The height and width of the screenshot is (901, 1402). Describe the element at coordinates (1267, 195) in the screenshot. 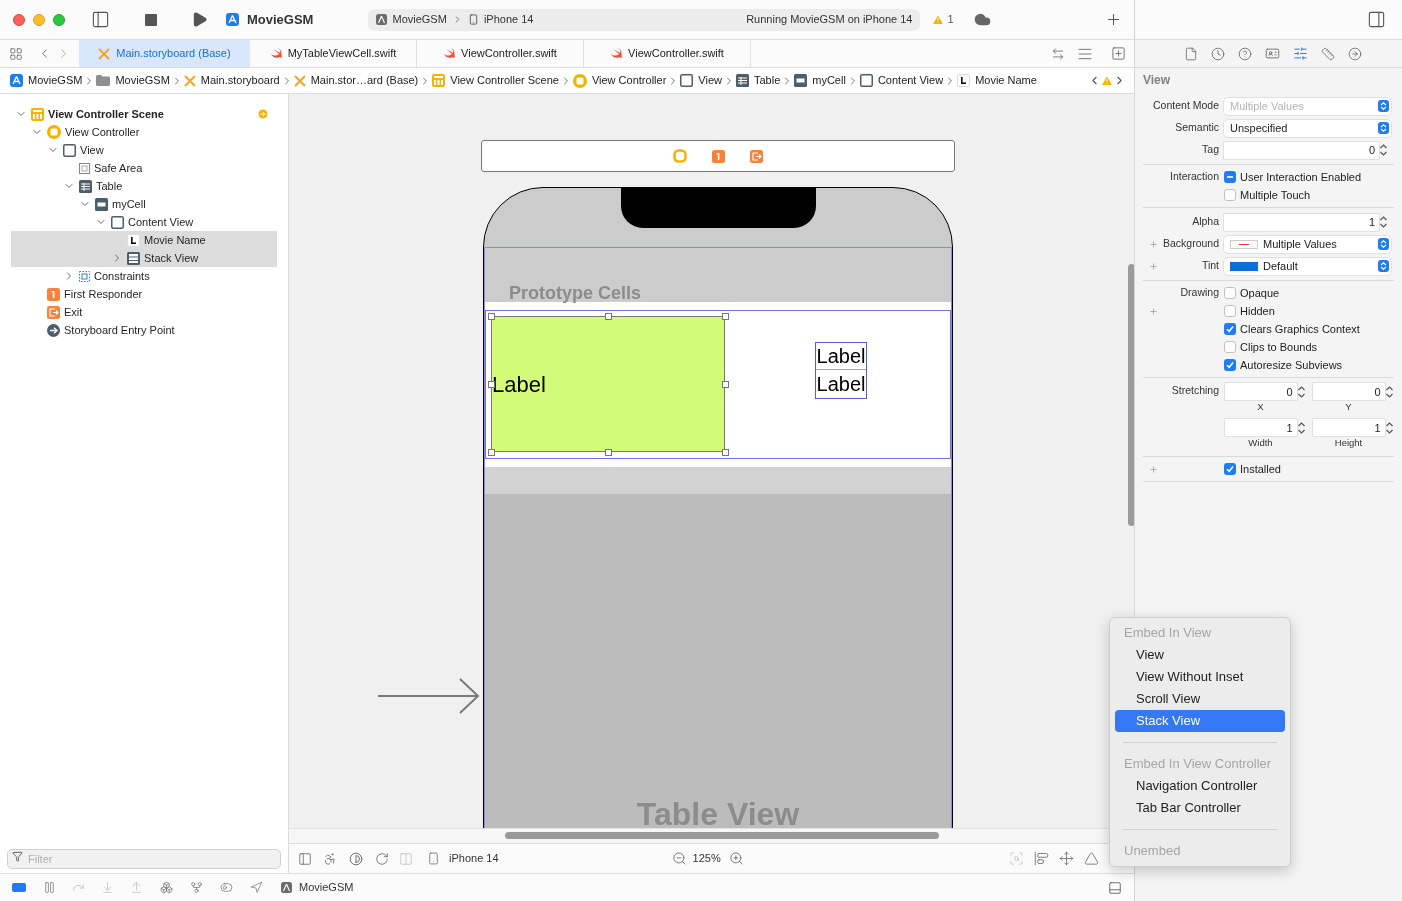

I see `checkbox-option: Multiple Touch` at that location.